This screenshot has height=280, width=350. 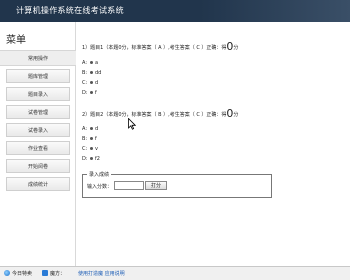 I want to click on option-text: v, so click(x=96, y=149).